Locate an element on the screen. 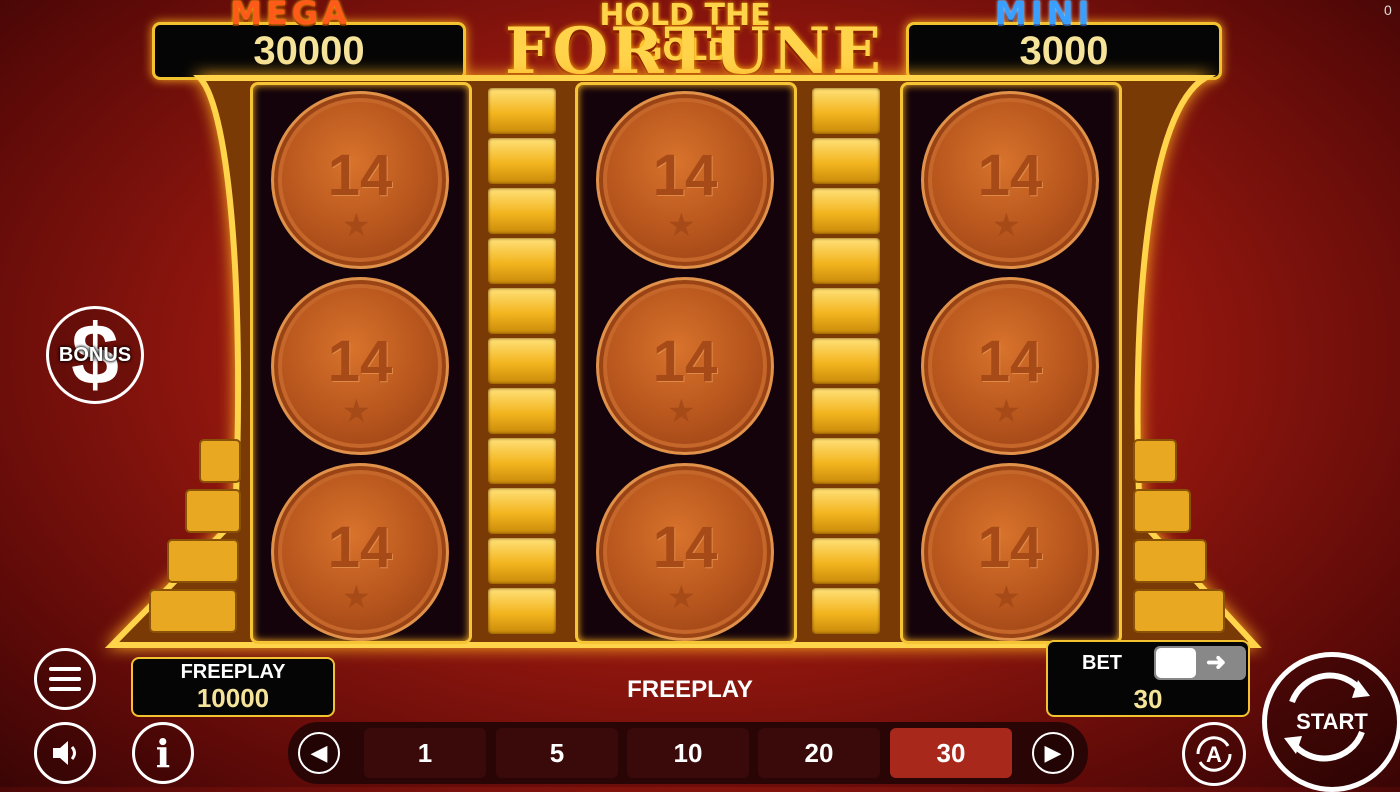  menu-icon is located at coordinates (65, 679).